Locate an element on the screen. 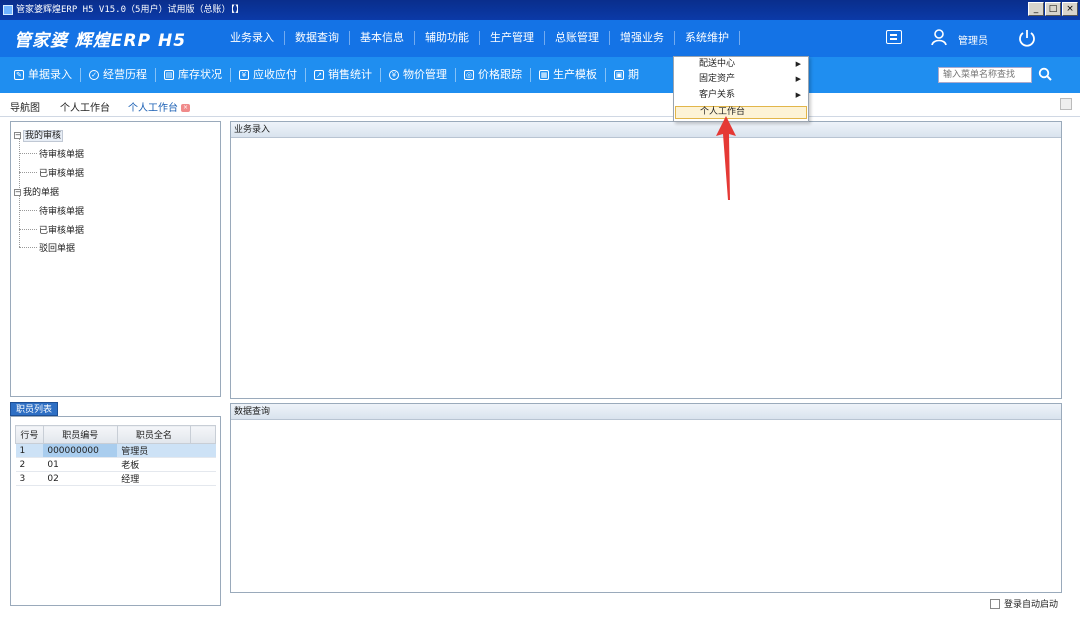 The height and width of the screenshot is (618, 1080). column-header: 行号 is located at coordinates (29, 434).